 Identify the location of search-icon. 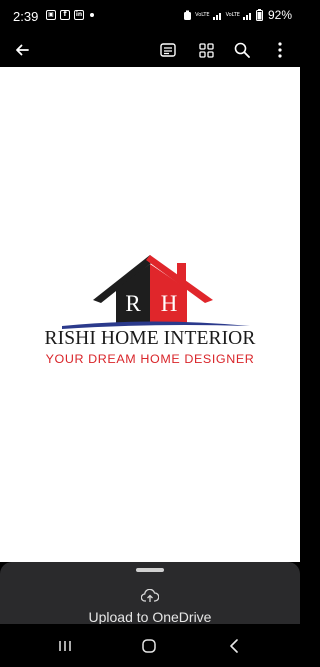
(242, 50).